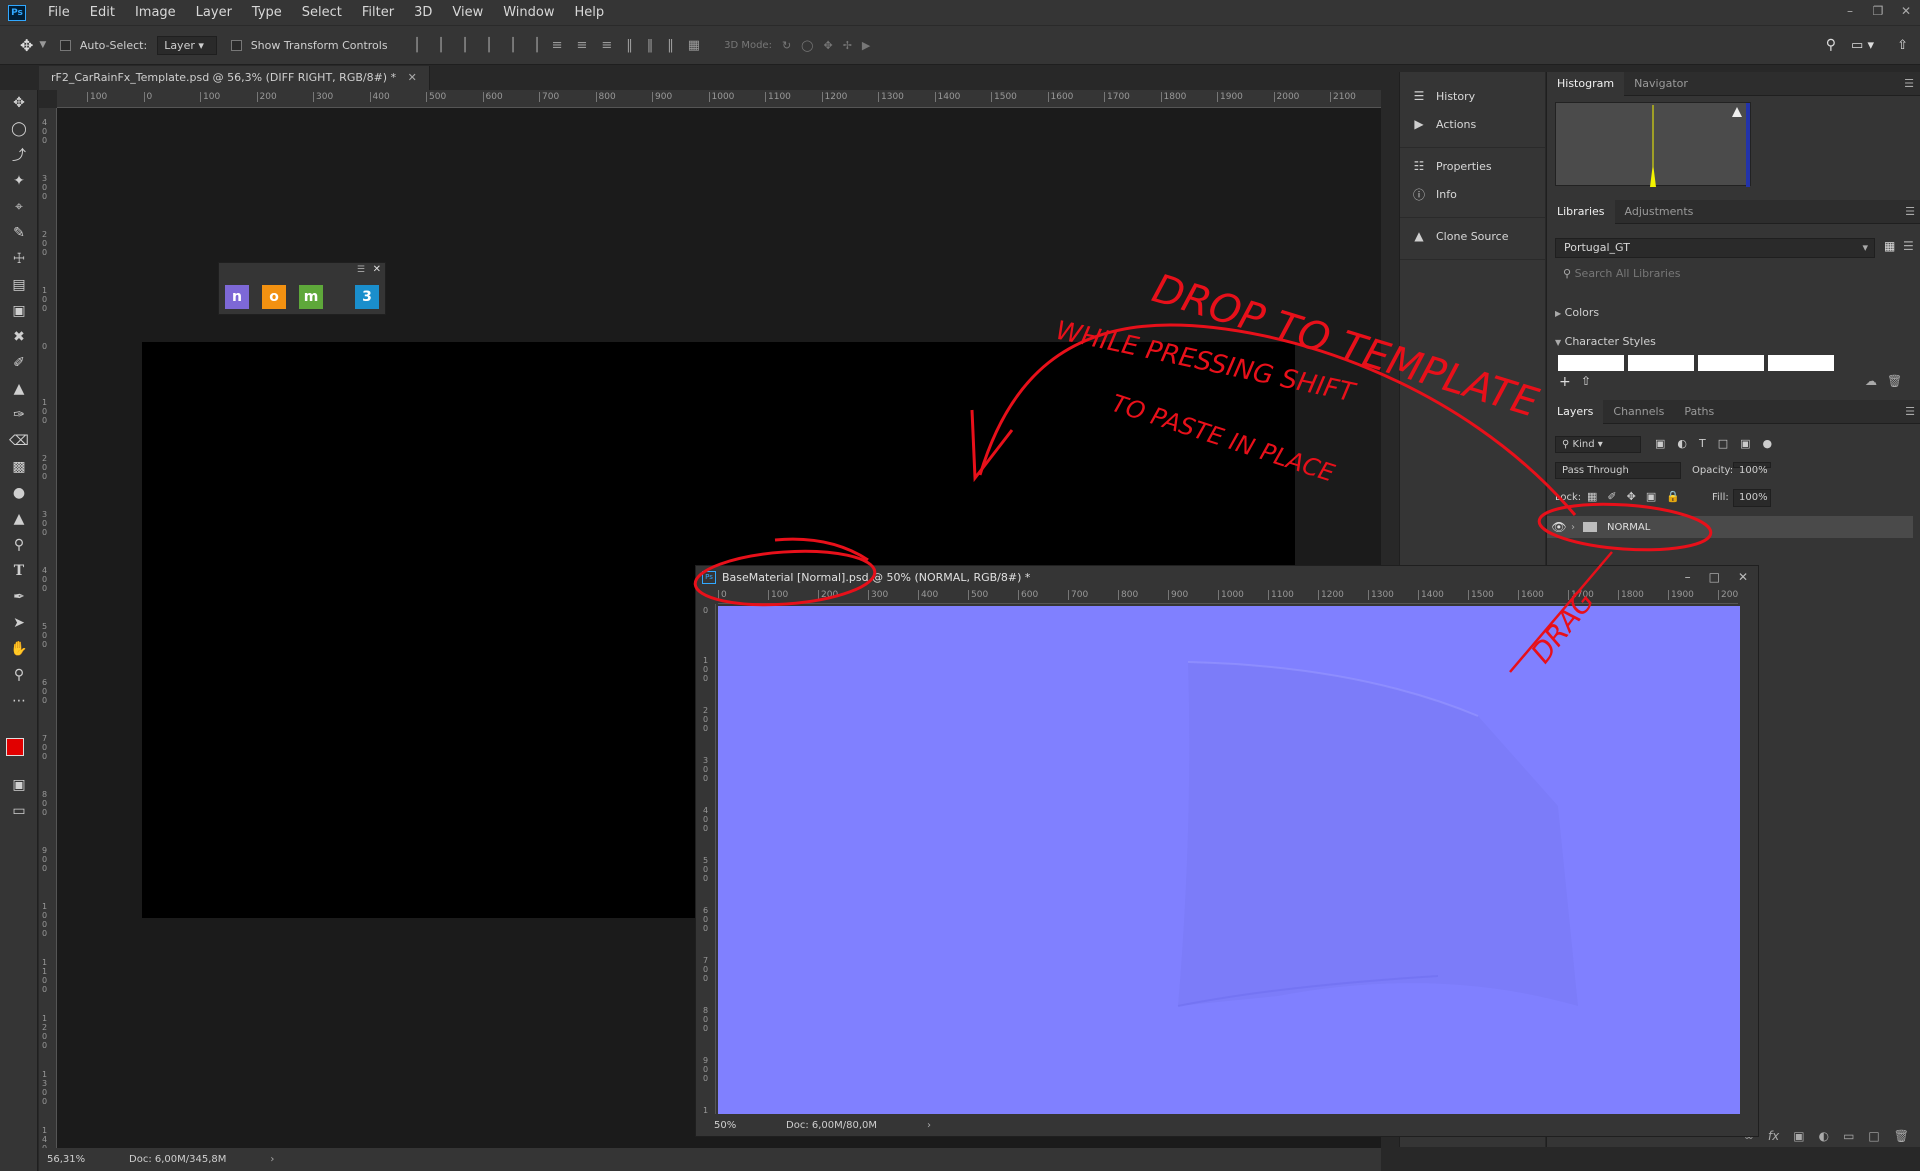 This screenshot has height=1171, width=1920. Describe the element at coordinates (1586, 83) in the screenshot. I see `tab-histogram: Histogram` at that location.